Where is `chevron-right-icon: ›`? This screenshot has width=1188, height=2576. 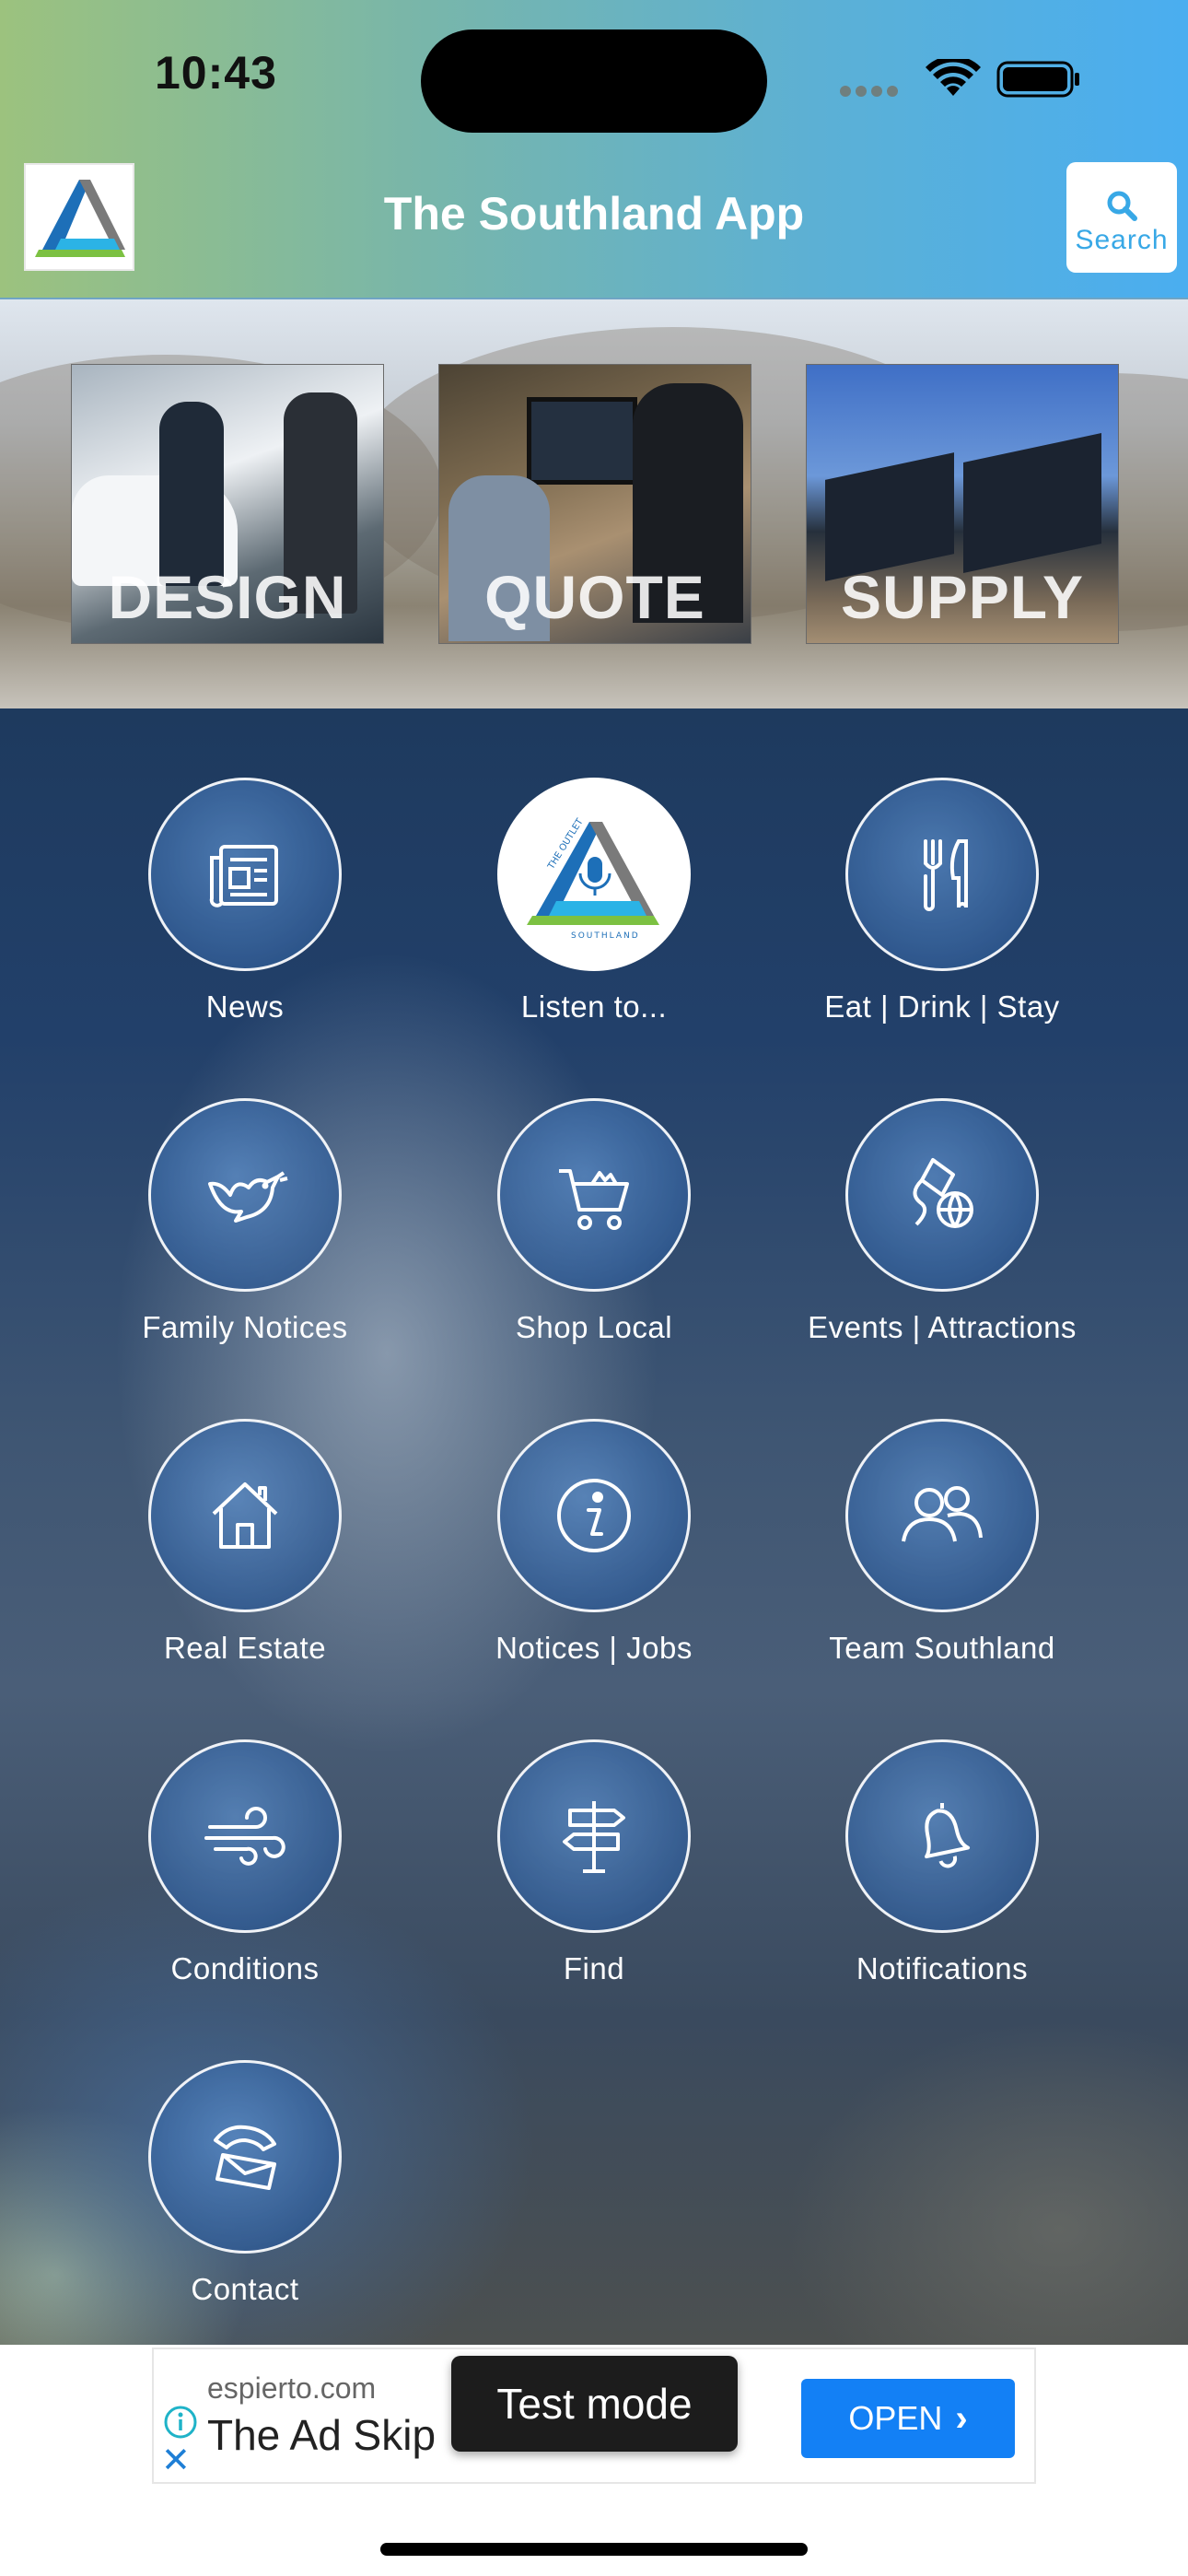
chevron-right-icon: › is located at coordinates (961, 2418).